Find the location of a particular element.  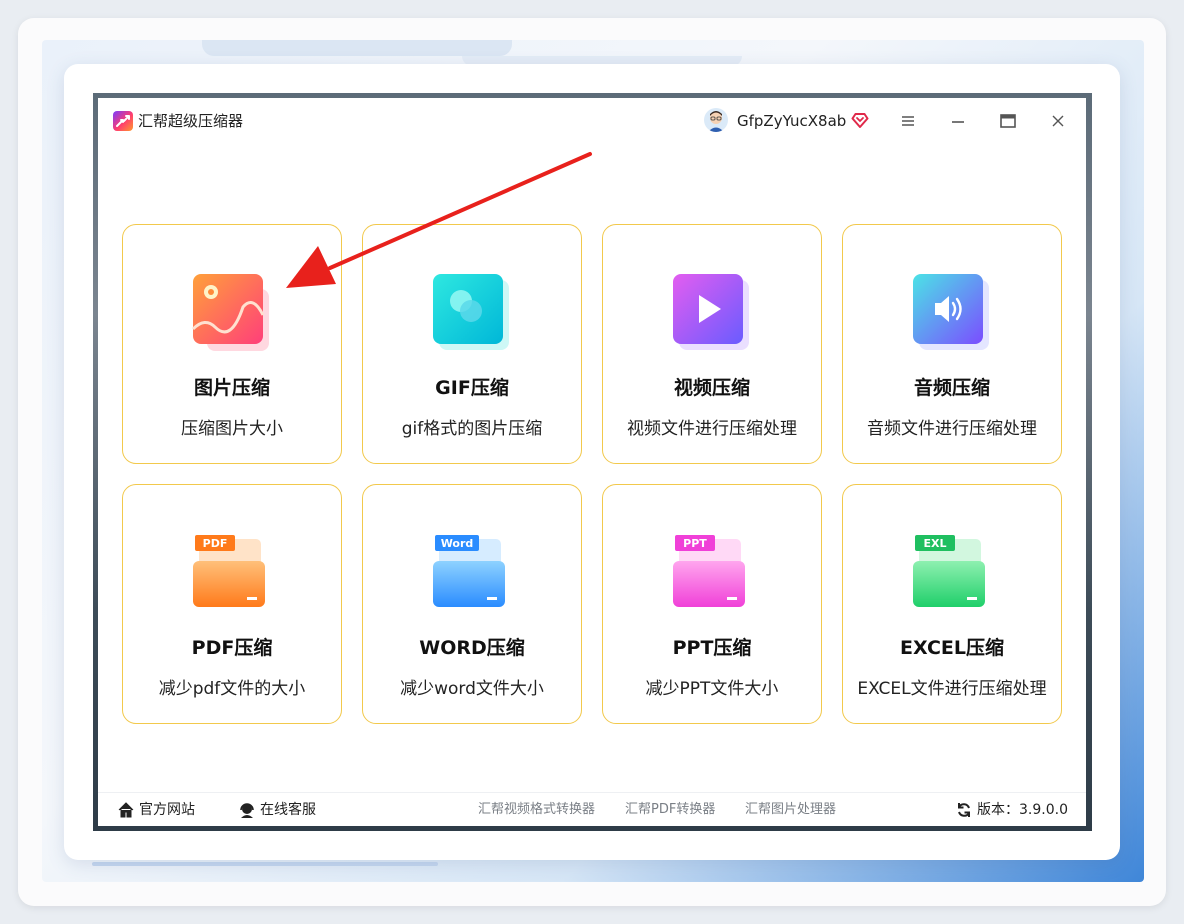

tile-video-compress: 视频压缩 视频文件进行压缩处理 is located at coordinates (712, 344).